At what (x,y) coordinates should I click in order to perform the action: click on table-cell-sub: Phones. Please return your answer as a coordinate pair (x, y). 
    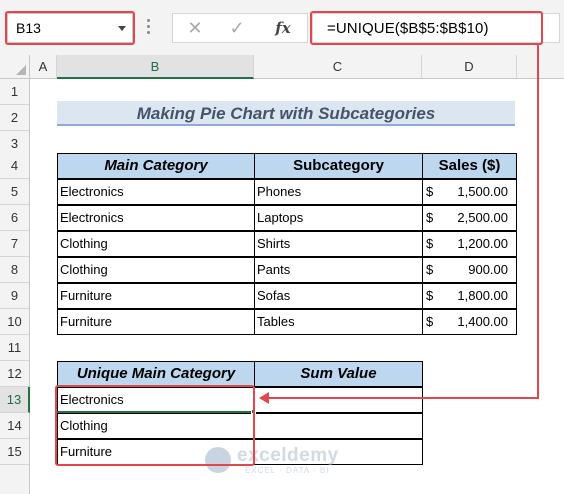
    Looking at the image, I should click on (338, 192).